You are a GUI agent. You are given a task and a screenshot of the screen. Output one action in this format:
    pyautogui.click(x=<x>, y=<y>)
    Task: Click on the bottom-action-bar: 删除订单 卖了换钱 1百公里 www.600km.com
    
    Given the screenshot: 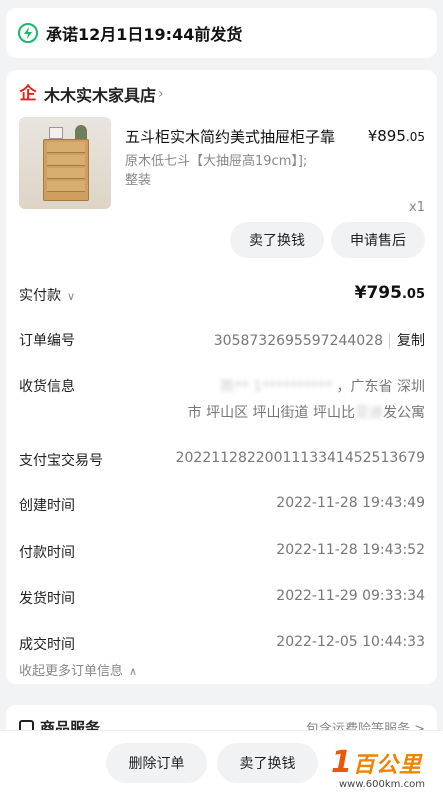 What is the action you would take?
    pyautogui.click(x=221, y=765)
    